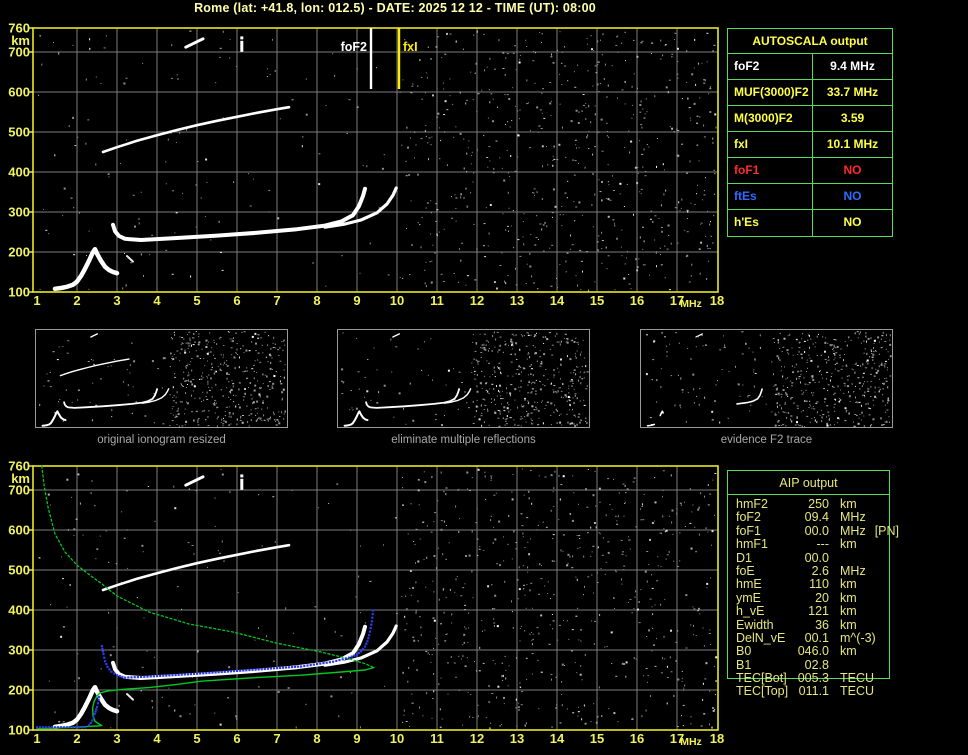 The height and width of the screenshot is (755, 968). I want to click on param-unit: TECU, so click(857, 678).